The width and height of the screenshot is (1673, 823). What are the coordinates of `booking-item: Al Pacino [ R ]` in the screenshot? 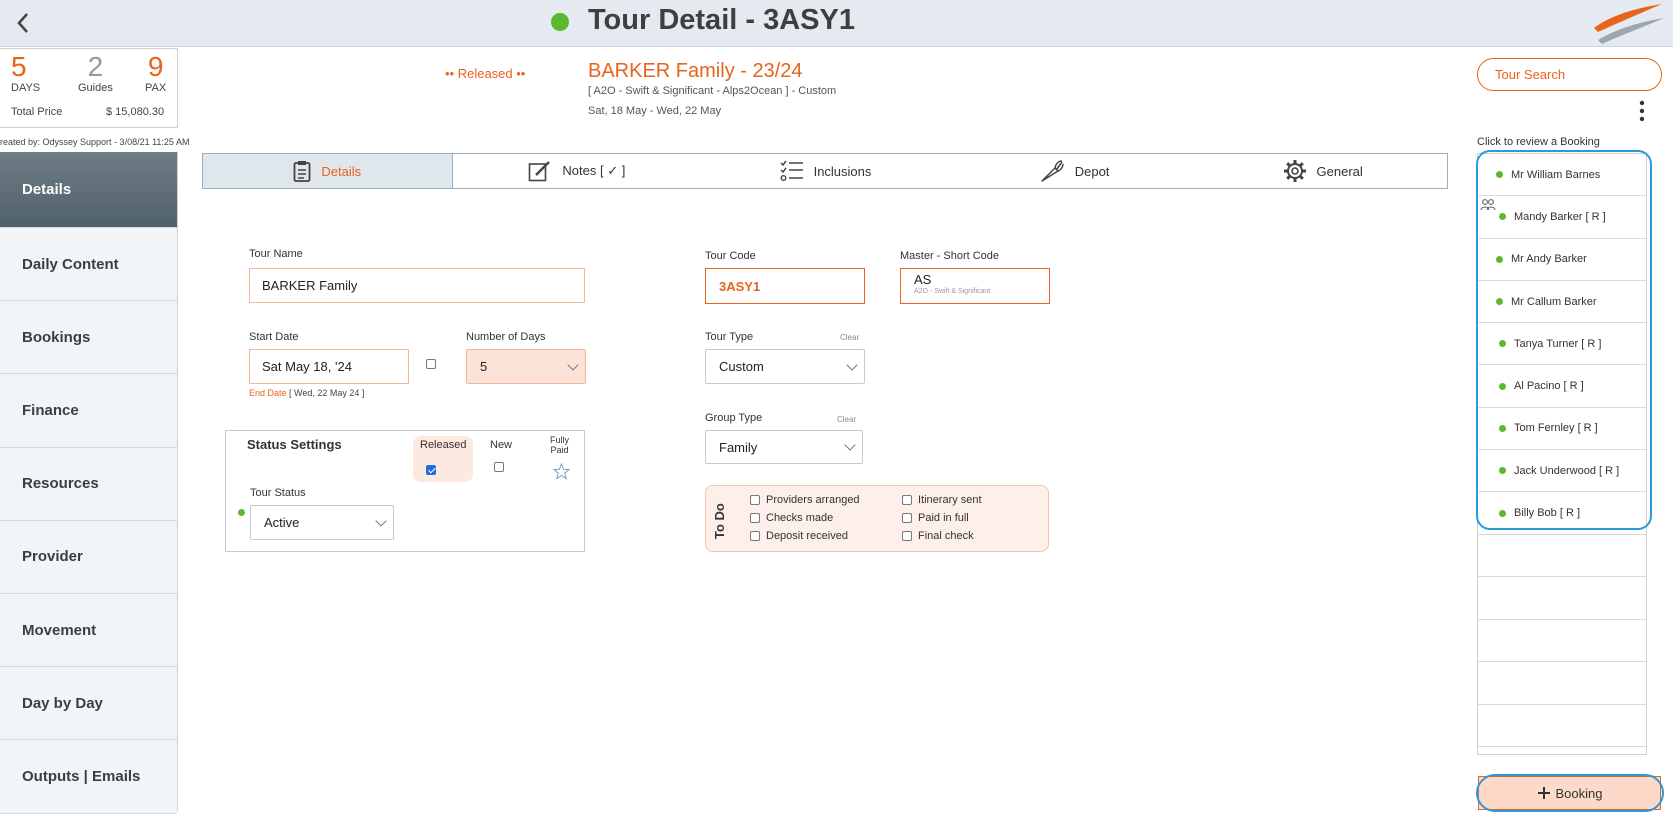 It's located at (1562, 386).